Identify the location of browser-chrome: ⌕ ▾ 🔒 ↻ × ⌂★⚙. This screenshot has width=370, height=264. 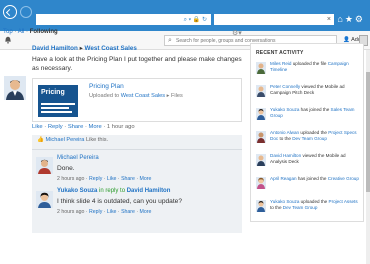
(185, 15).